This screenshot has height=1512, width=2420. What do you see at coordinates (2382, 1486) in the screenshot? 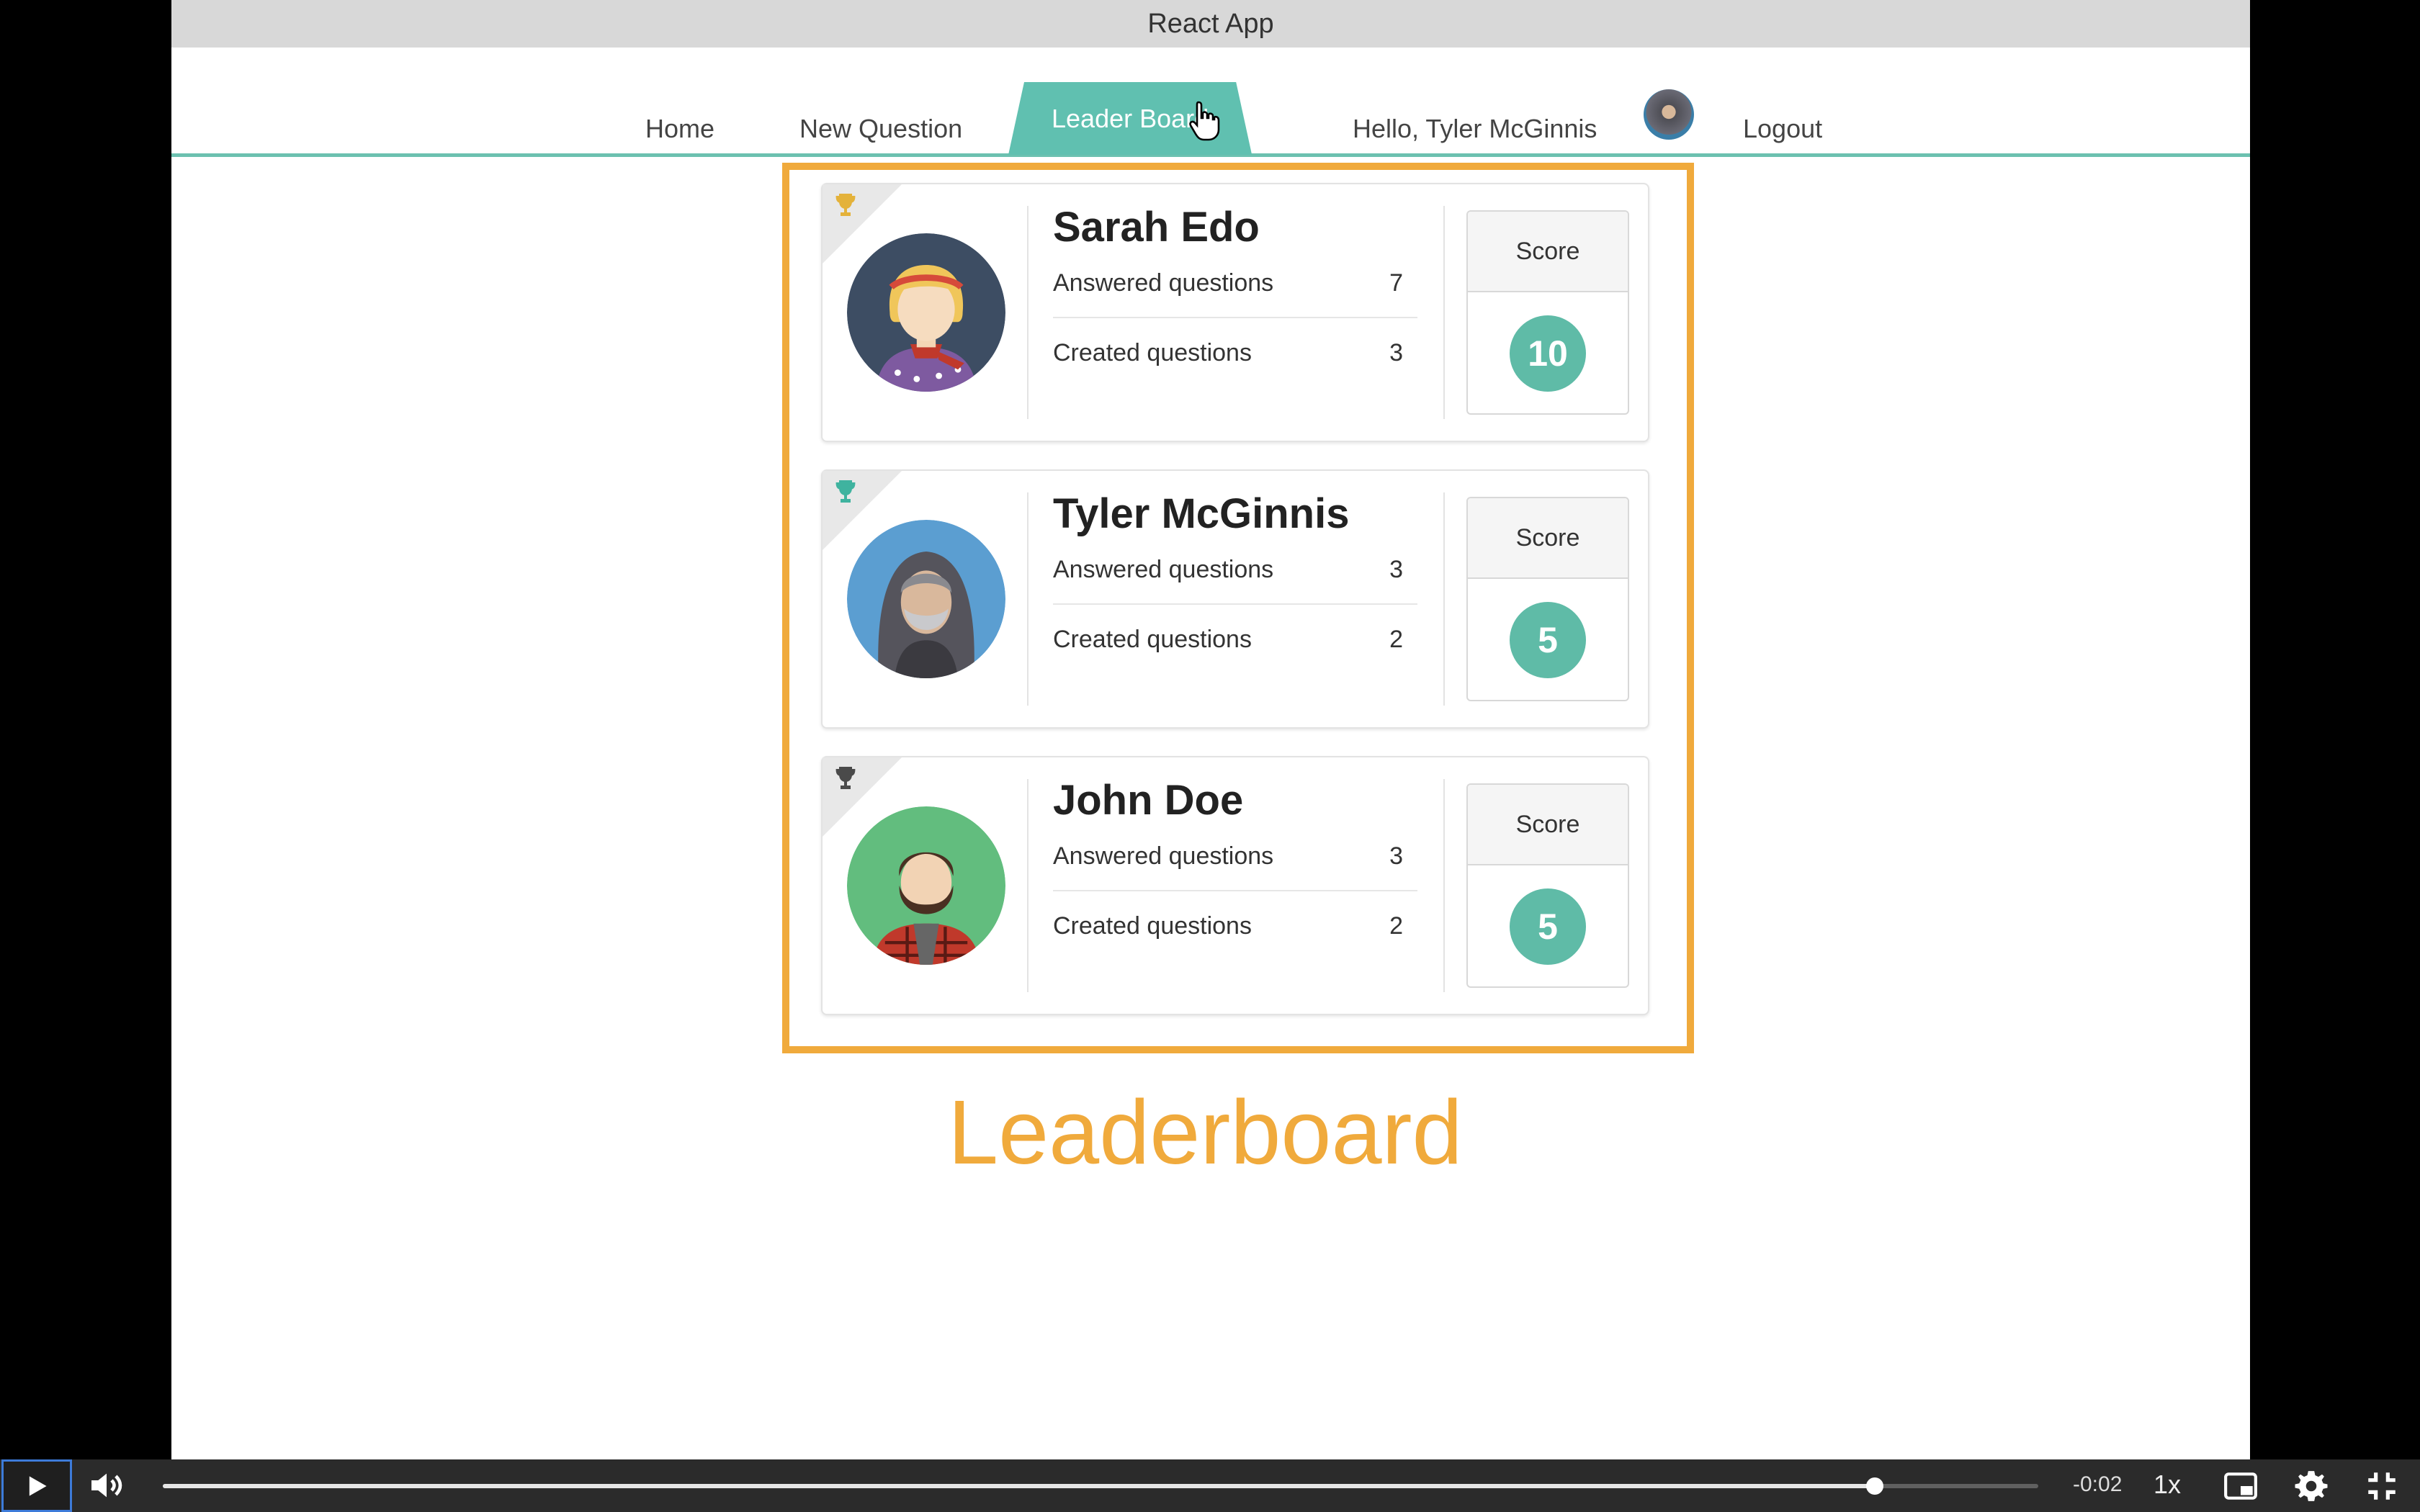
I see `exit-fullscreen-icon` at bounding box center [2382, 1486].